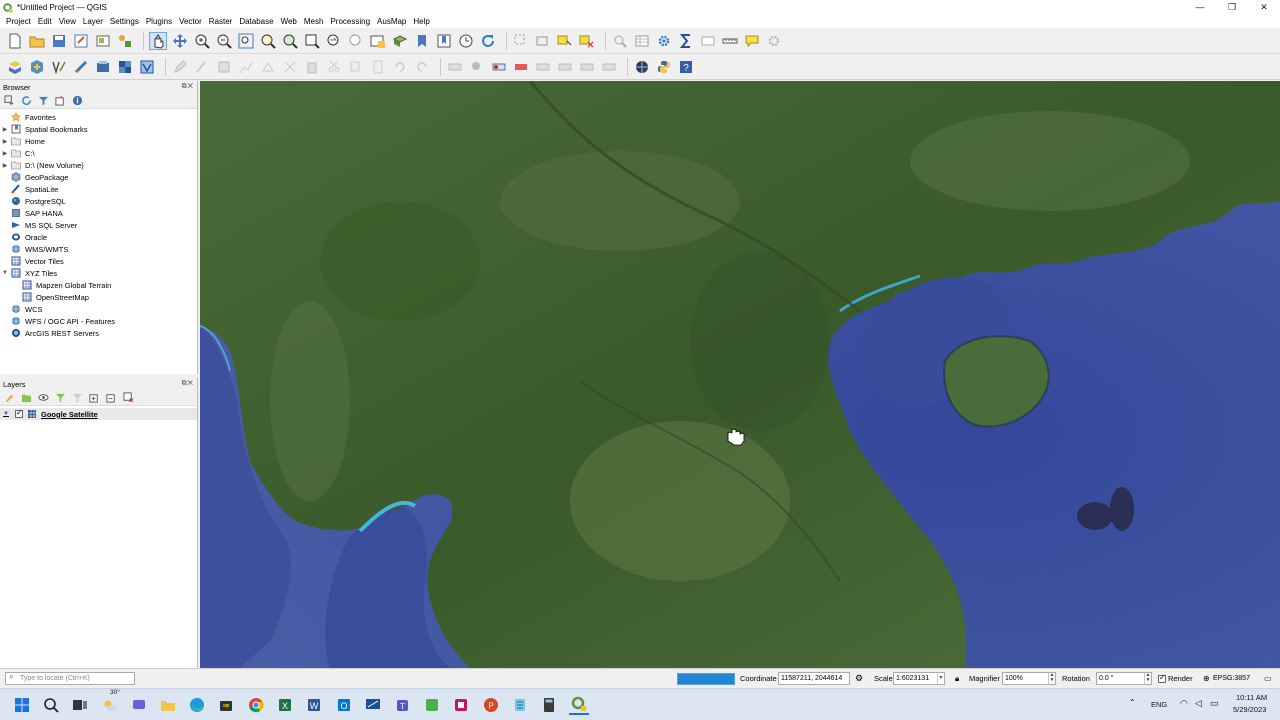  I want to click on undo-button, so click(400, 67).